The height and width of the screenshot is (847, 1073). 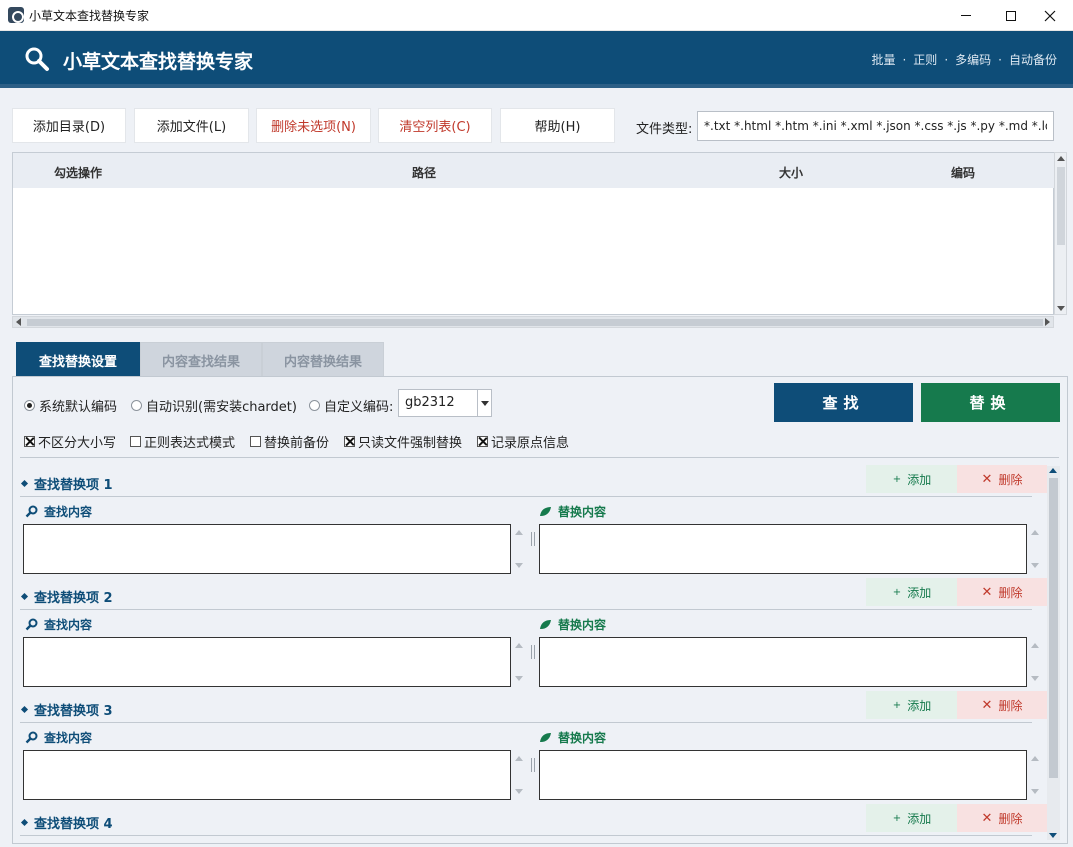 I want to click on chevron-down-icon, so click(x=484, y=403).